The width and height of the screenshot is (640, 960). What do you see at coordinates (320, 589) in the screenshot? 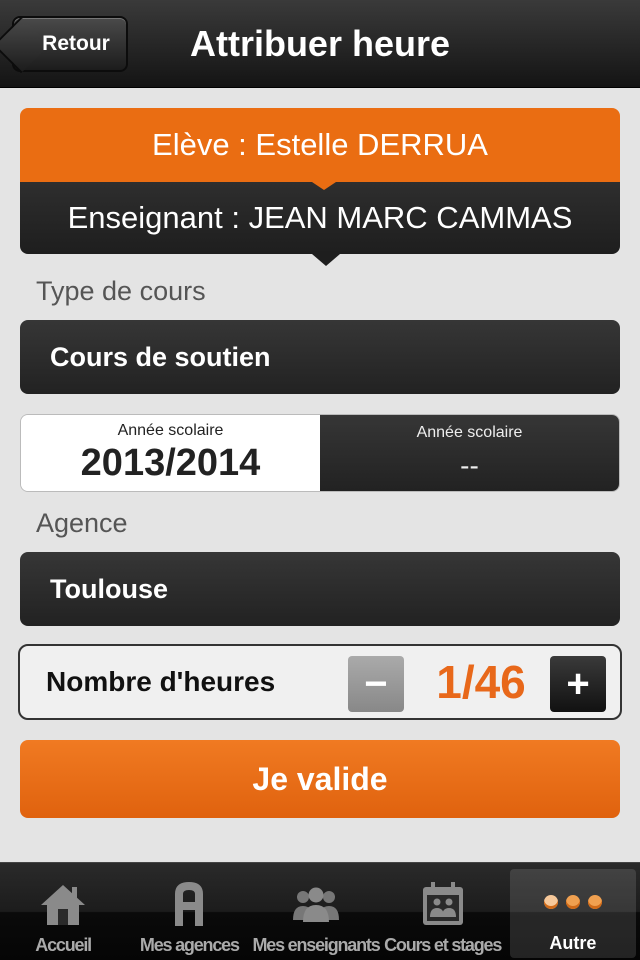
I see `agency-select: Toulouse` at bounding box center [320, 589].